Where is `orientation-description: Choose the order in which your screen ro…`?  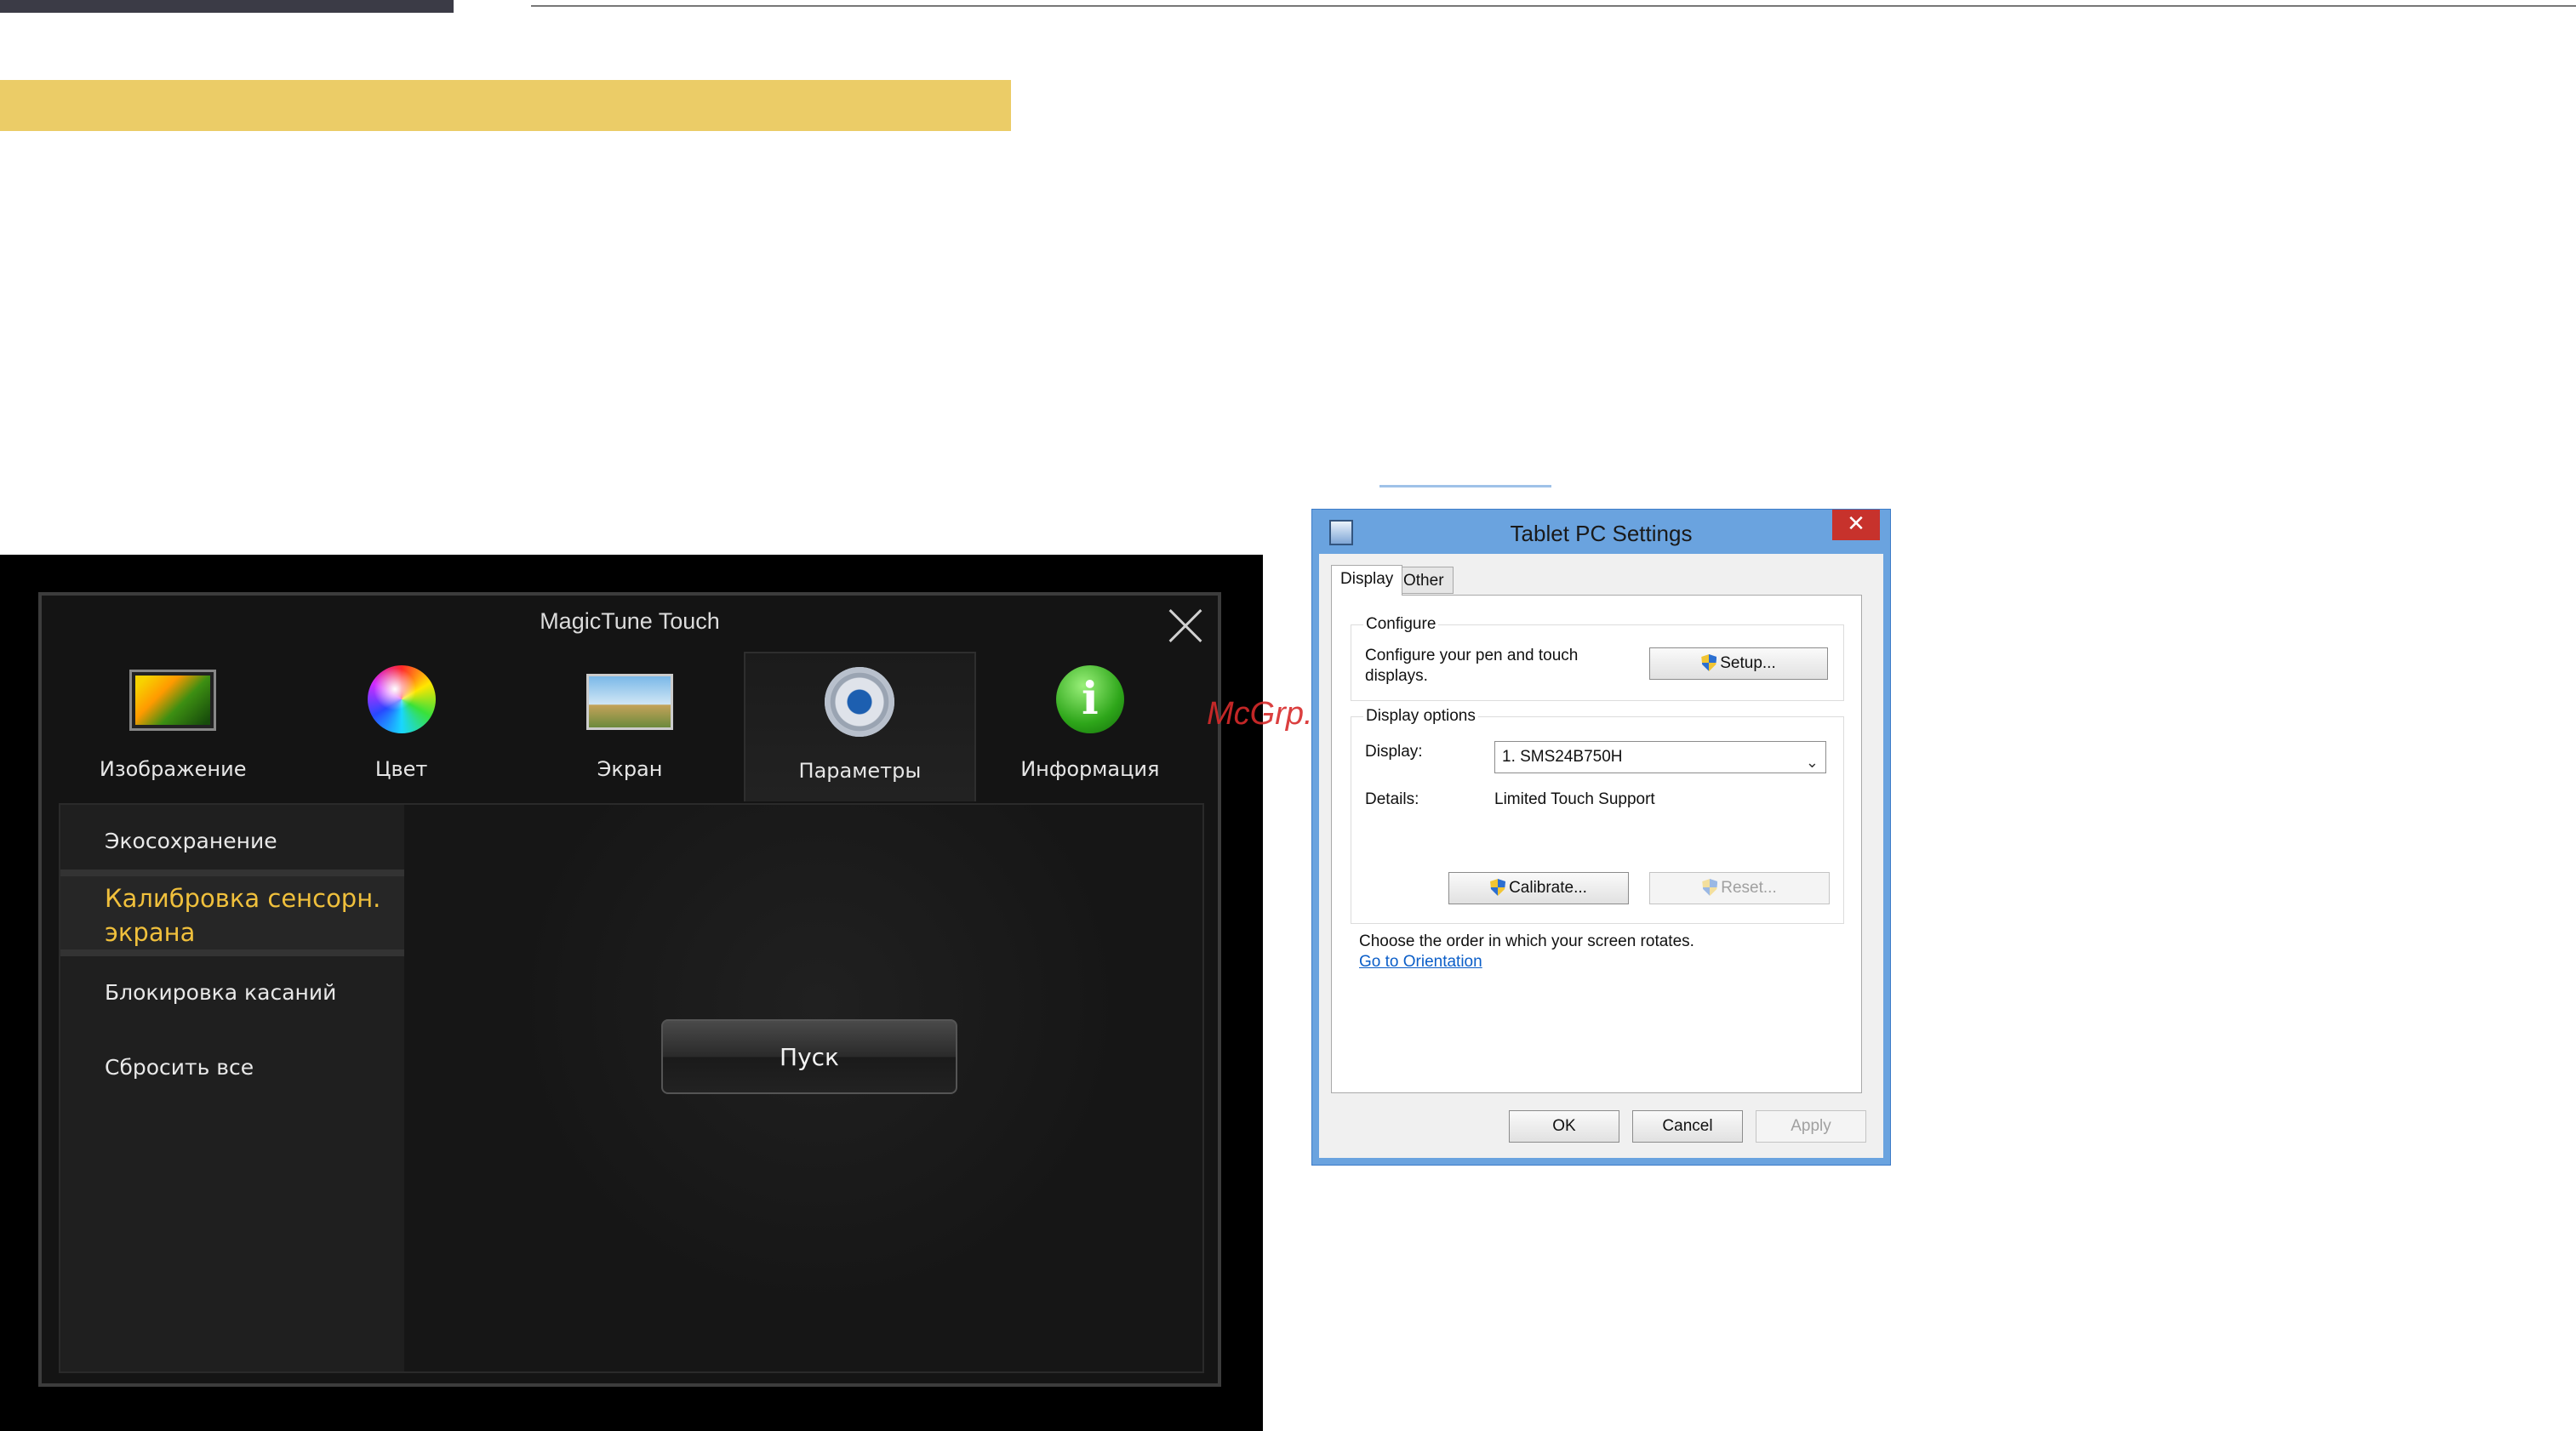
orientation-description: Choose the order in which your screen ro… is located at coordinates (1526, 941).